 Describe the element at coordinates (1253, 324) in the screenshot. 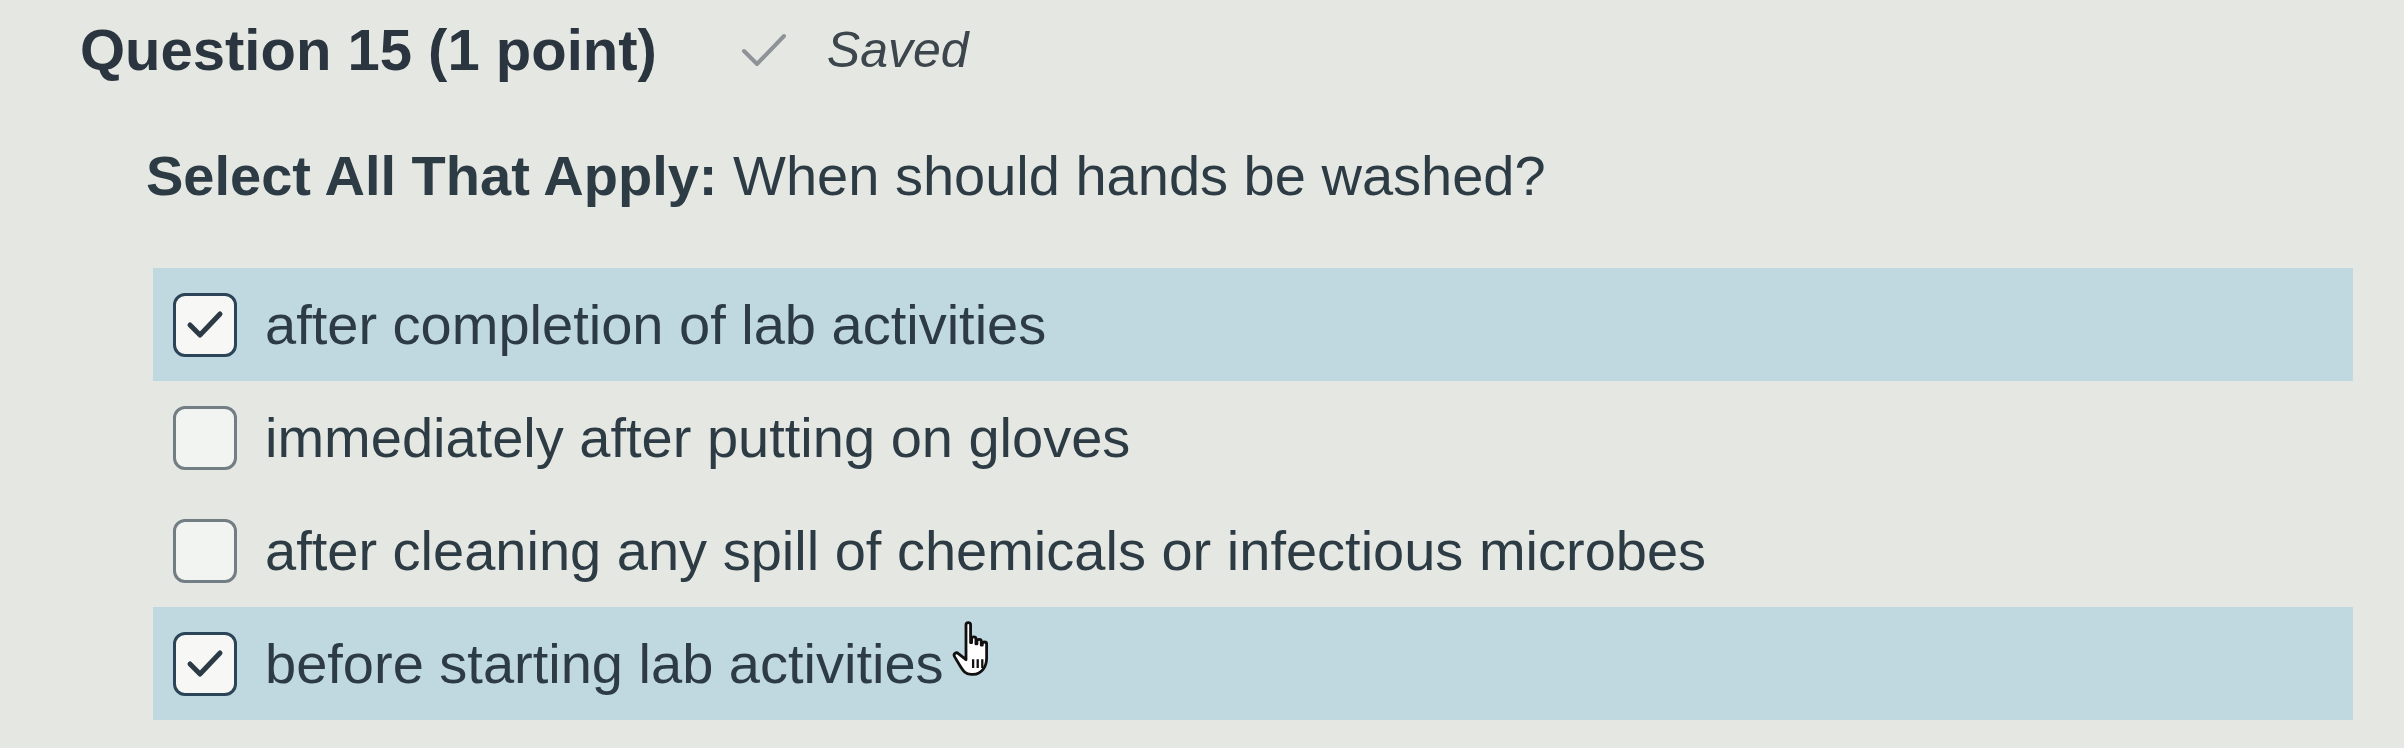

I see `answer-option: after completion of lab activities` at that location.